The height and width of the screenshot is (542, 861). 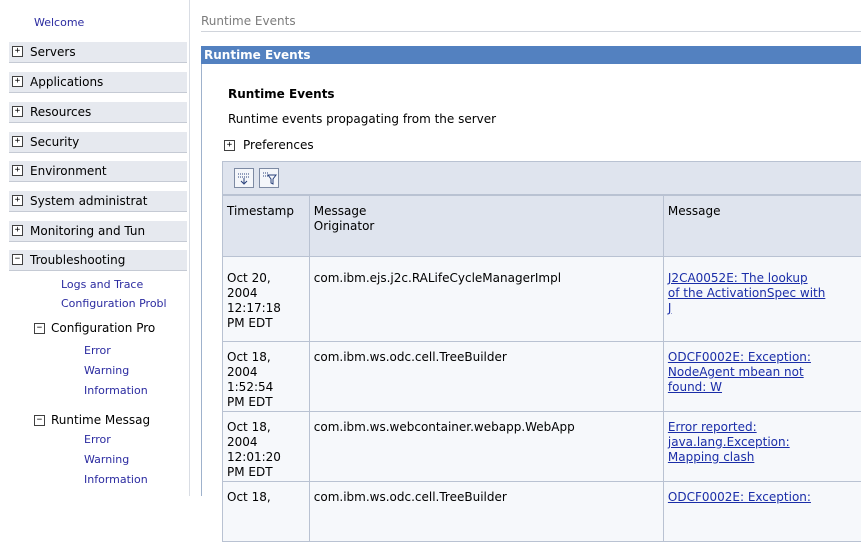 What do you see at coordinates (266, 308) in the screenshot?
I see `timestamp-text: 12:17:18` at bounding box center [266, 308].